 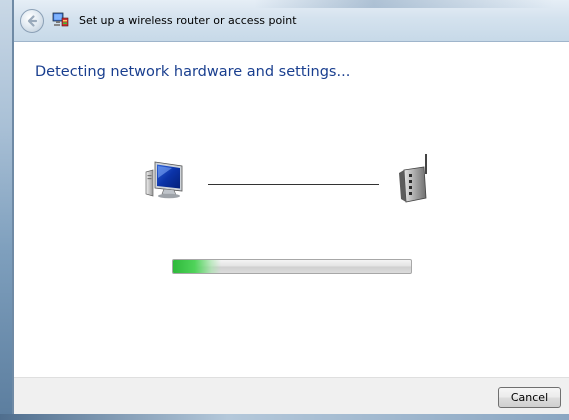 I want to click on router-icon, so click(x=413, y=178).